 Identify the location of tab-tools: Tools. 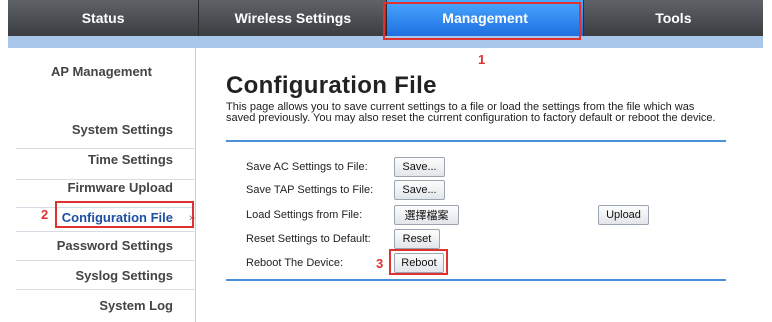
(673, 18).